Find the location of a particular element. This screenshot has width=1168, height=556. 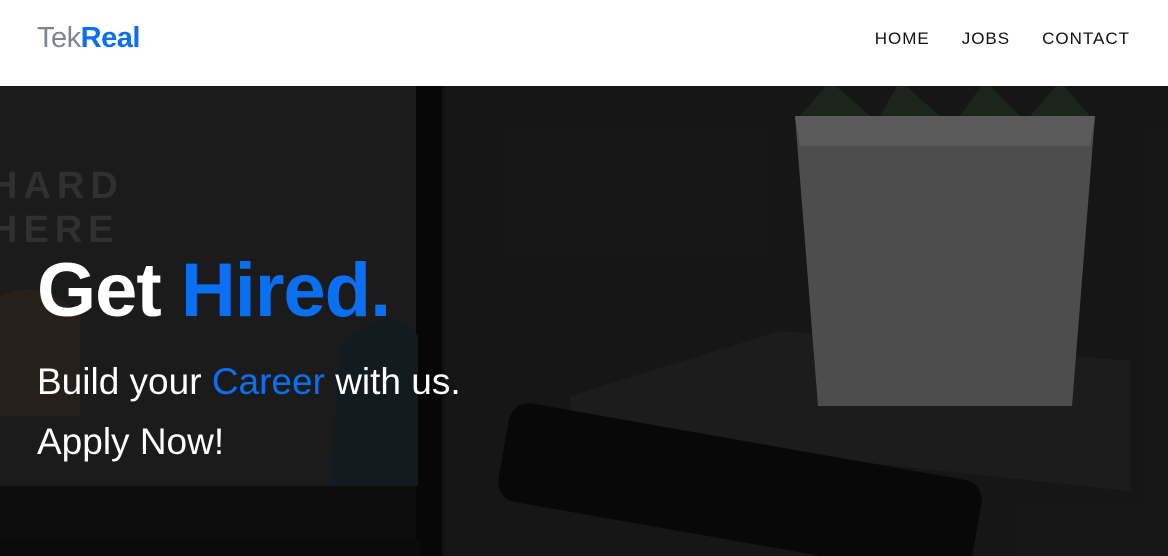

nav-contact-link: CONTACT is located at coordinates (1086, 39).